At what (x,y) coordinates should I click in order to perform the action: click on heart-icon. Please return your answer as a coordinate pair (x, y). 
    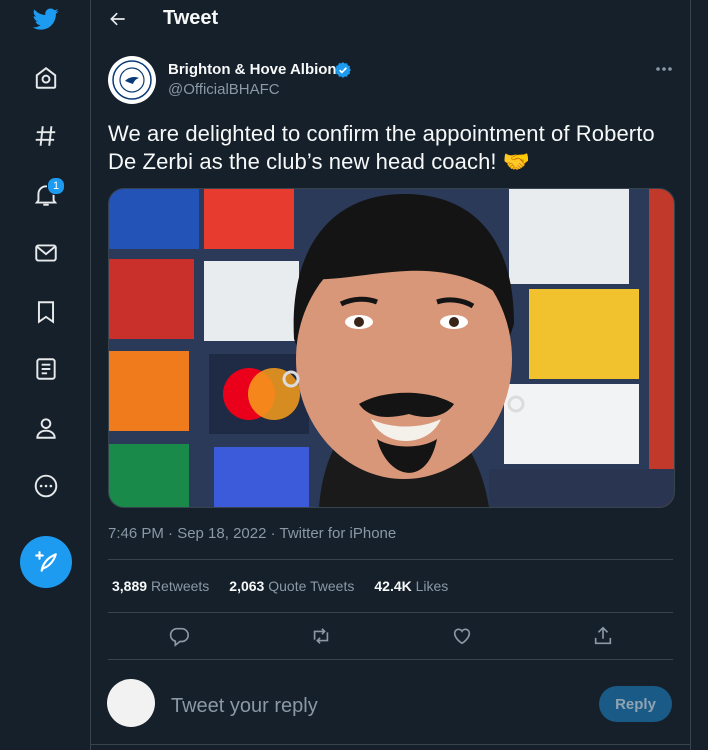
    Looking at the image, I should click on (462, 636).